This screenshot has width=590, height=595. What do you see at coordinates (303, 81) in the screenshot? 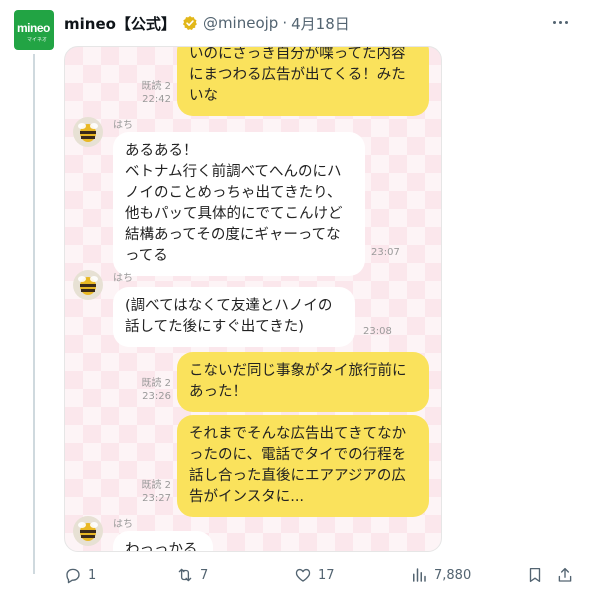
I see `chat-bubble-mine: いのにさっき自分が喋ってた内容 にまつわる広告が出てくる！みた いな` at bounding box center [303, 81].